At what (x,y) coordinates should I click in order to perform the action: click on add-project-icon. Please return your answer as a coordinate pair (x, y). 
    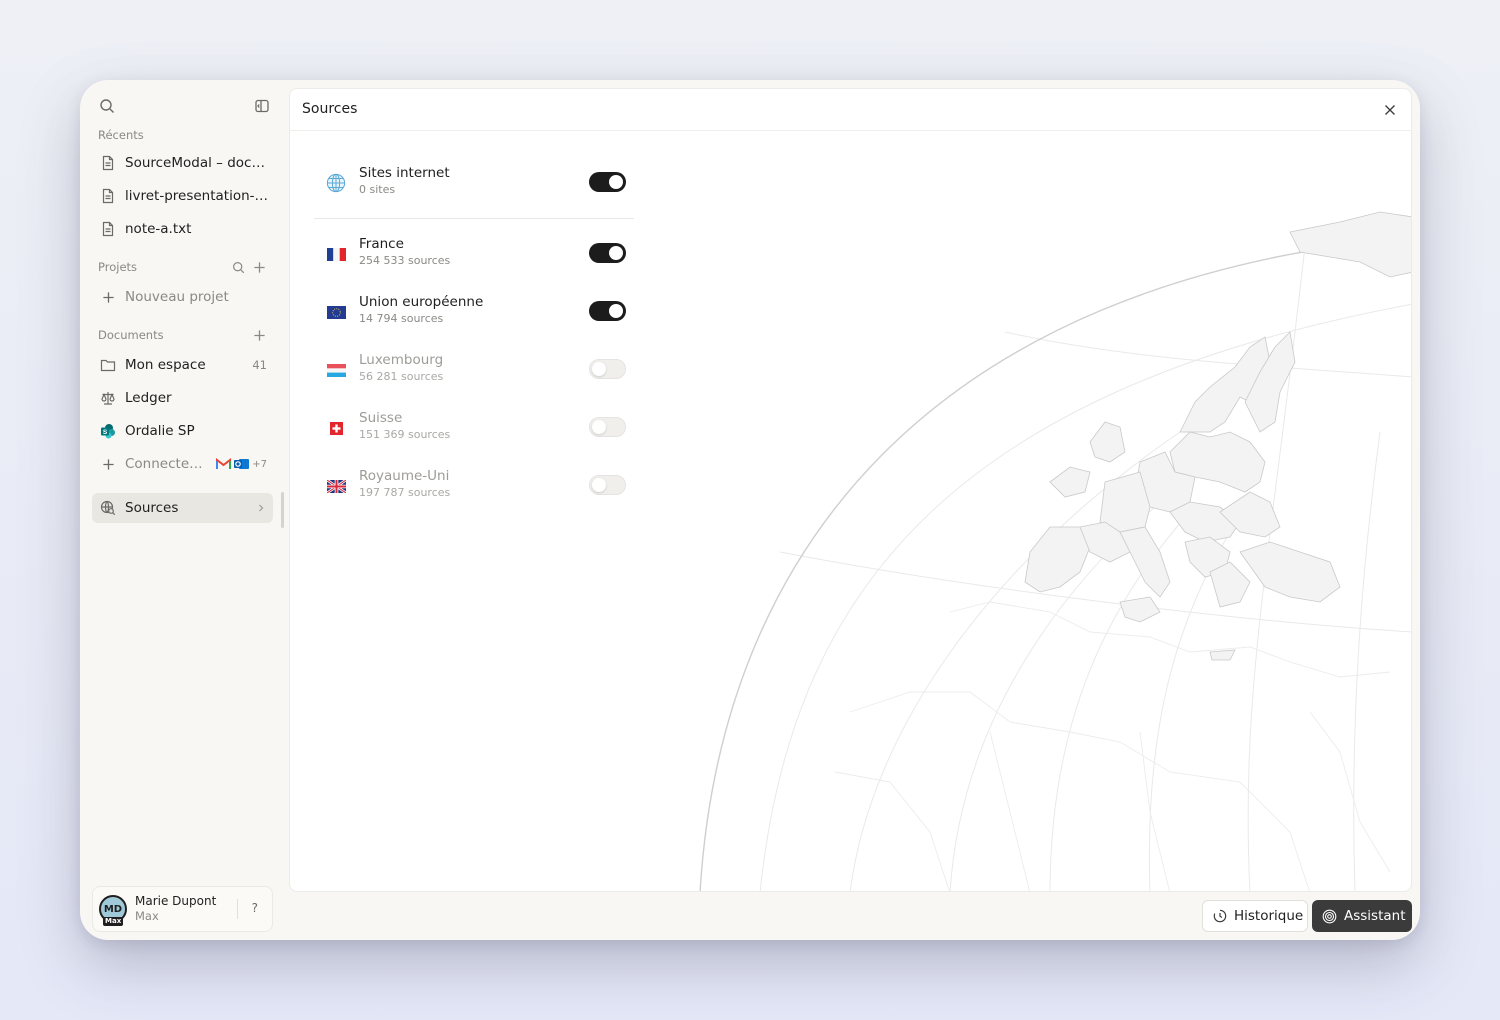
    Looking at the image, I should click on (259, 267).